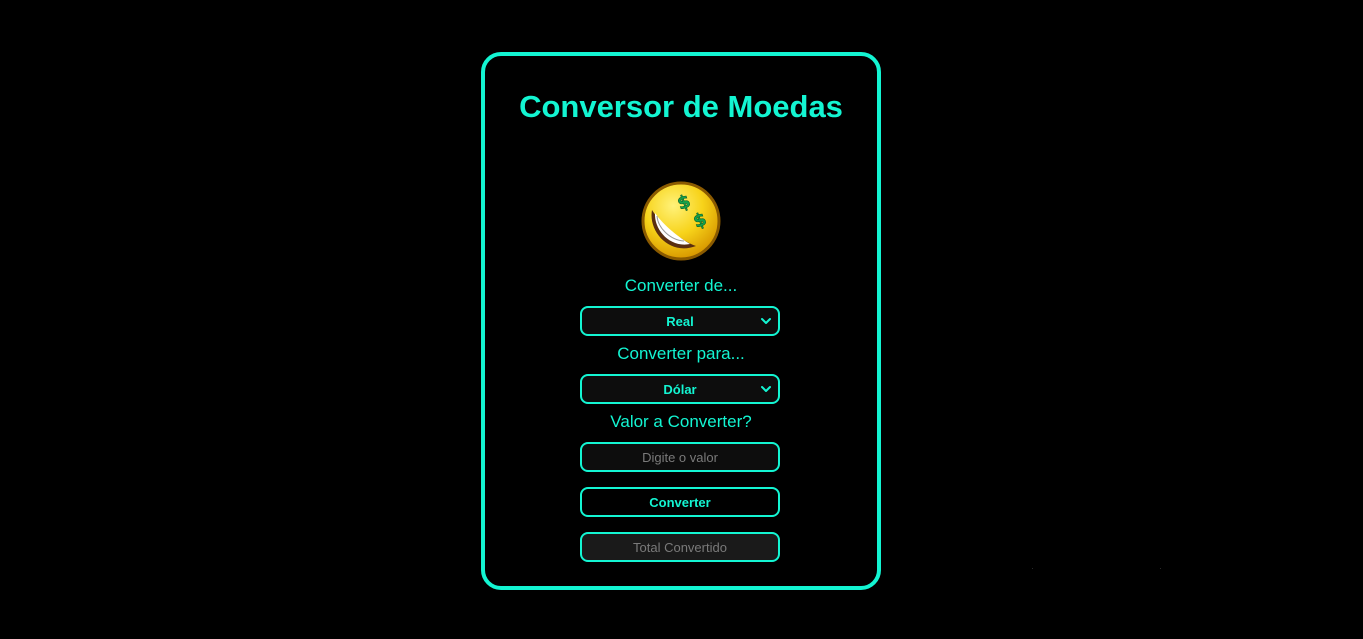  I want to click on amount-input: Digite o valor, so click(680, 457).